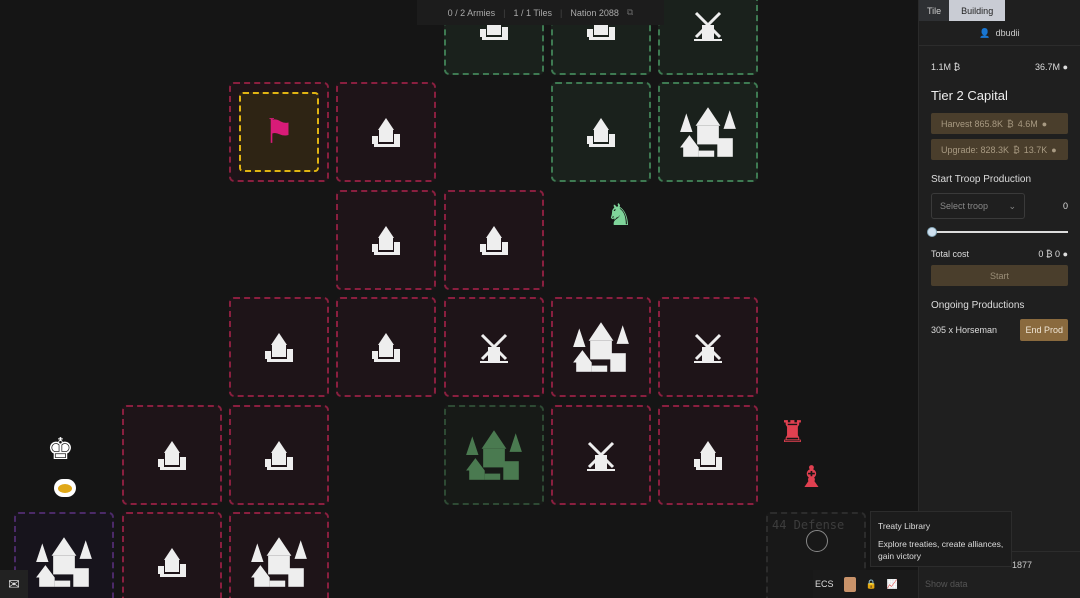 The image size is (1080, 598). What do you see at coordinates (892, 584) in the screenshot?
I see `chart-icon: 📈` at bounding box center [892, 584].